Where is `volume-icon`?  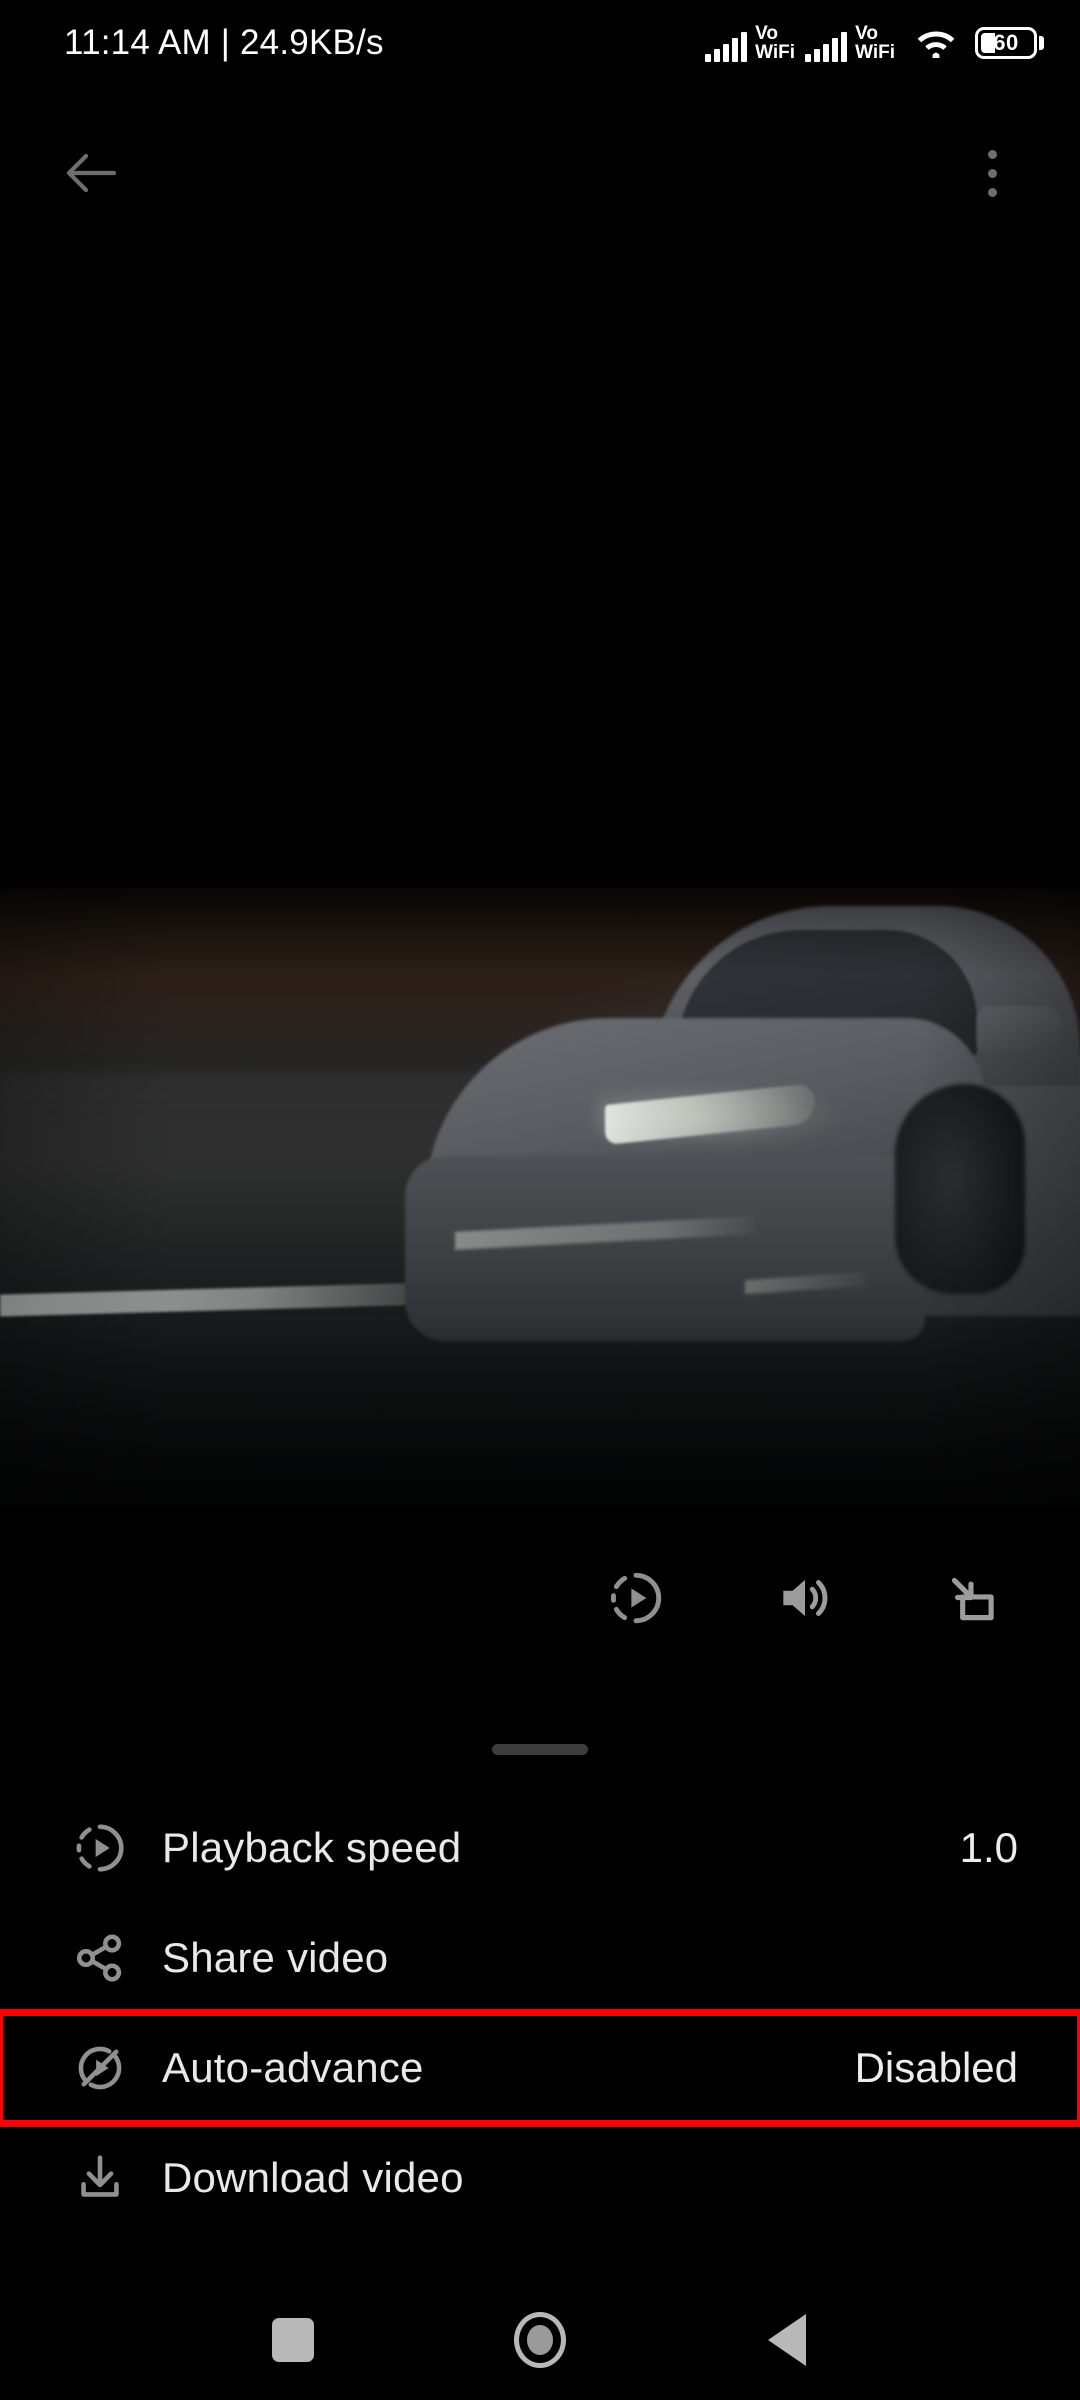
volume-icon is located at coordinates (804, 1598).